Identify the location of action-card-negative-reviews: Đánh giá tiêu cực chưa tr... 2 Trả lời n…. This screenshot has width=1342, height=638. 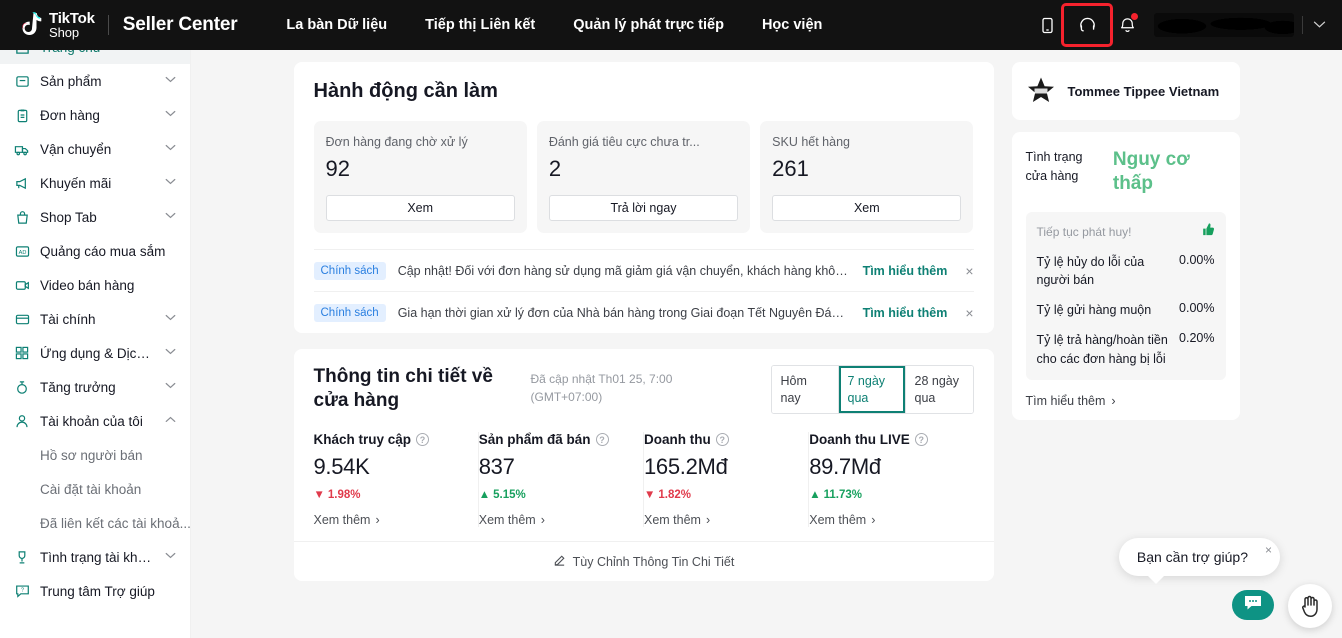
(643, 177).